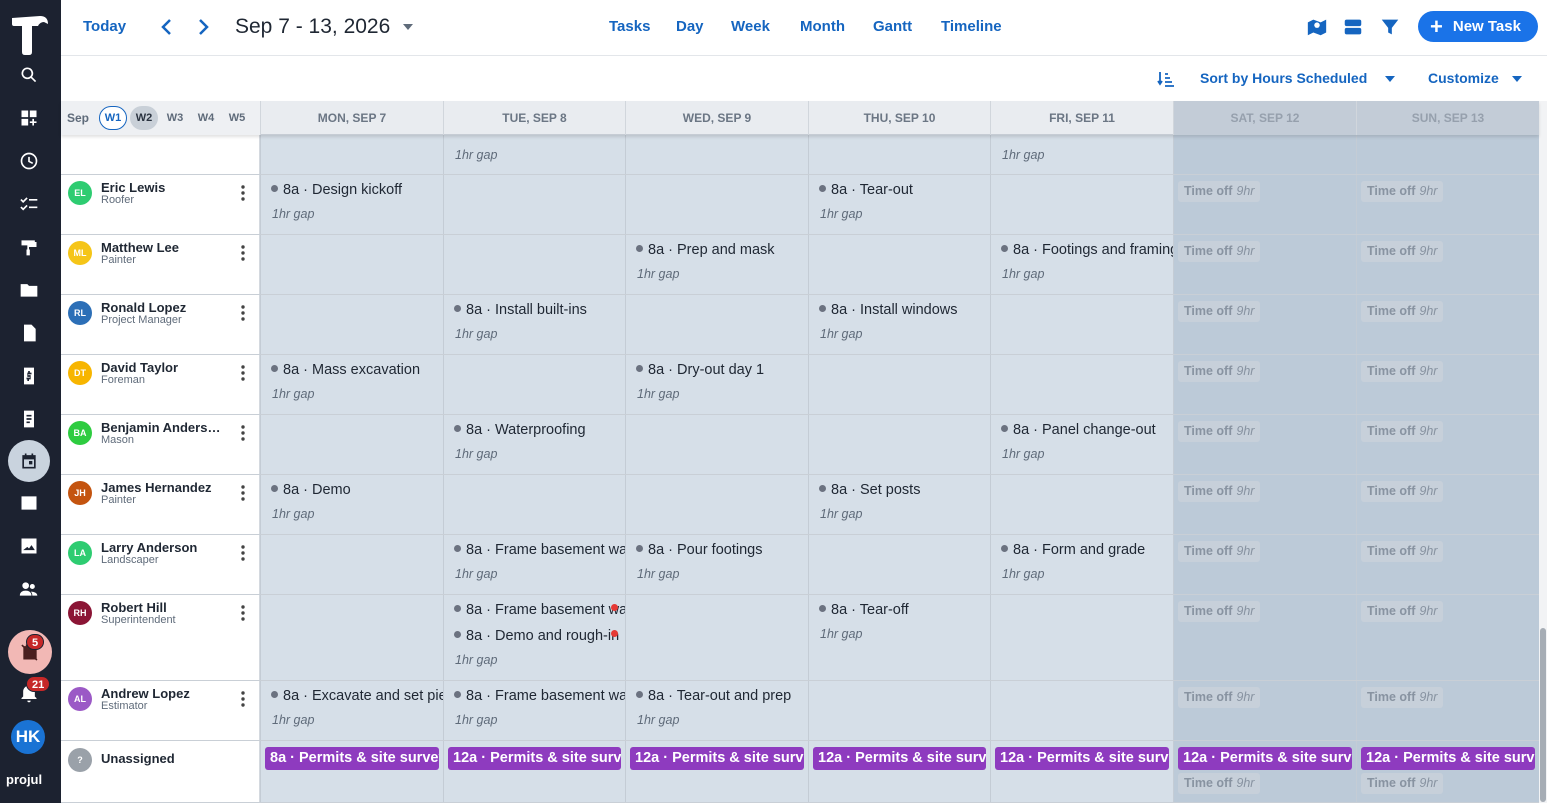  I want to click on week-w2: W2, so click(144, 118).